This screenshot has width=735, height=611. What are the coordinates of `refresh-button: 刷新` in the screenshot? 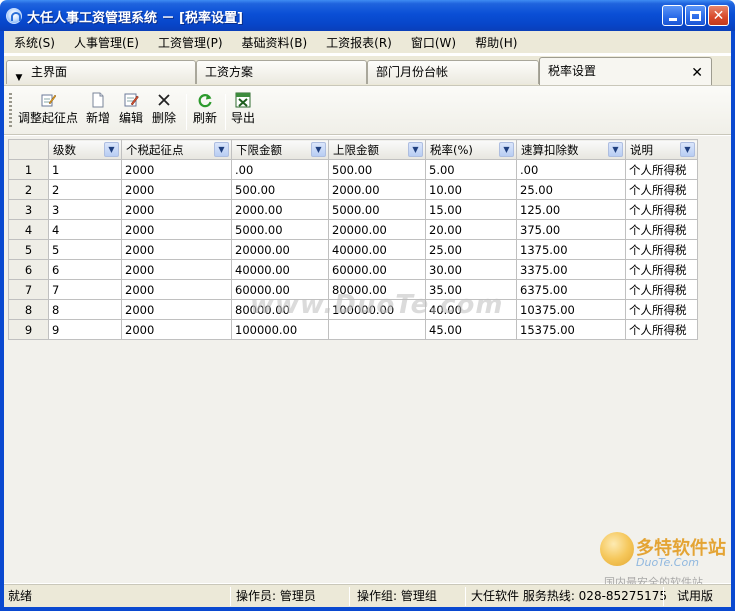 It's located at (205, 112).